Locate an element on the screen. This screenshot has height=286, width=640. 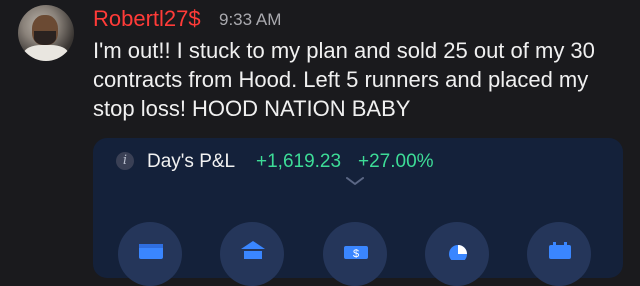
cash-tab: $ is located at coordinates (355, 254).